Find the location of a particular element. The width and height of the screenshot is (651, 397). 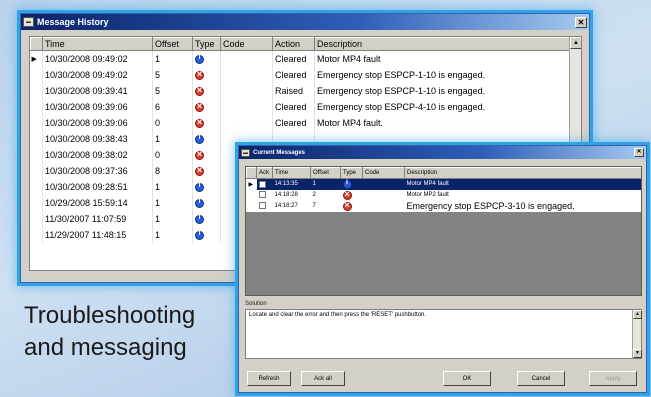

table-row: ▶ 14:13:351 Motor MP4 fault is located at coordinates (443, 184).